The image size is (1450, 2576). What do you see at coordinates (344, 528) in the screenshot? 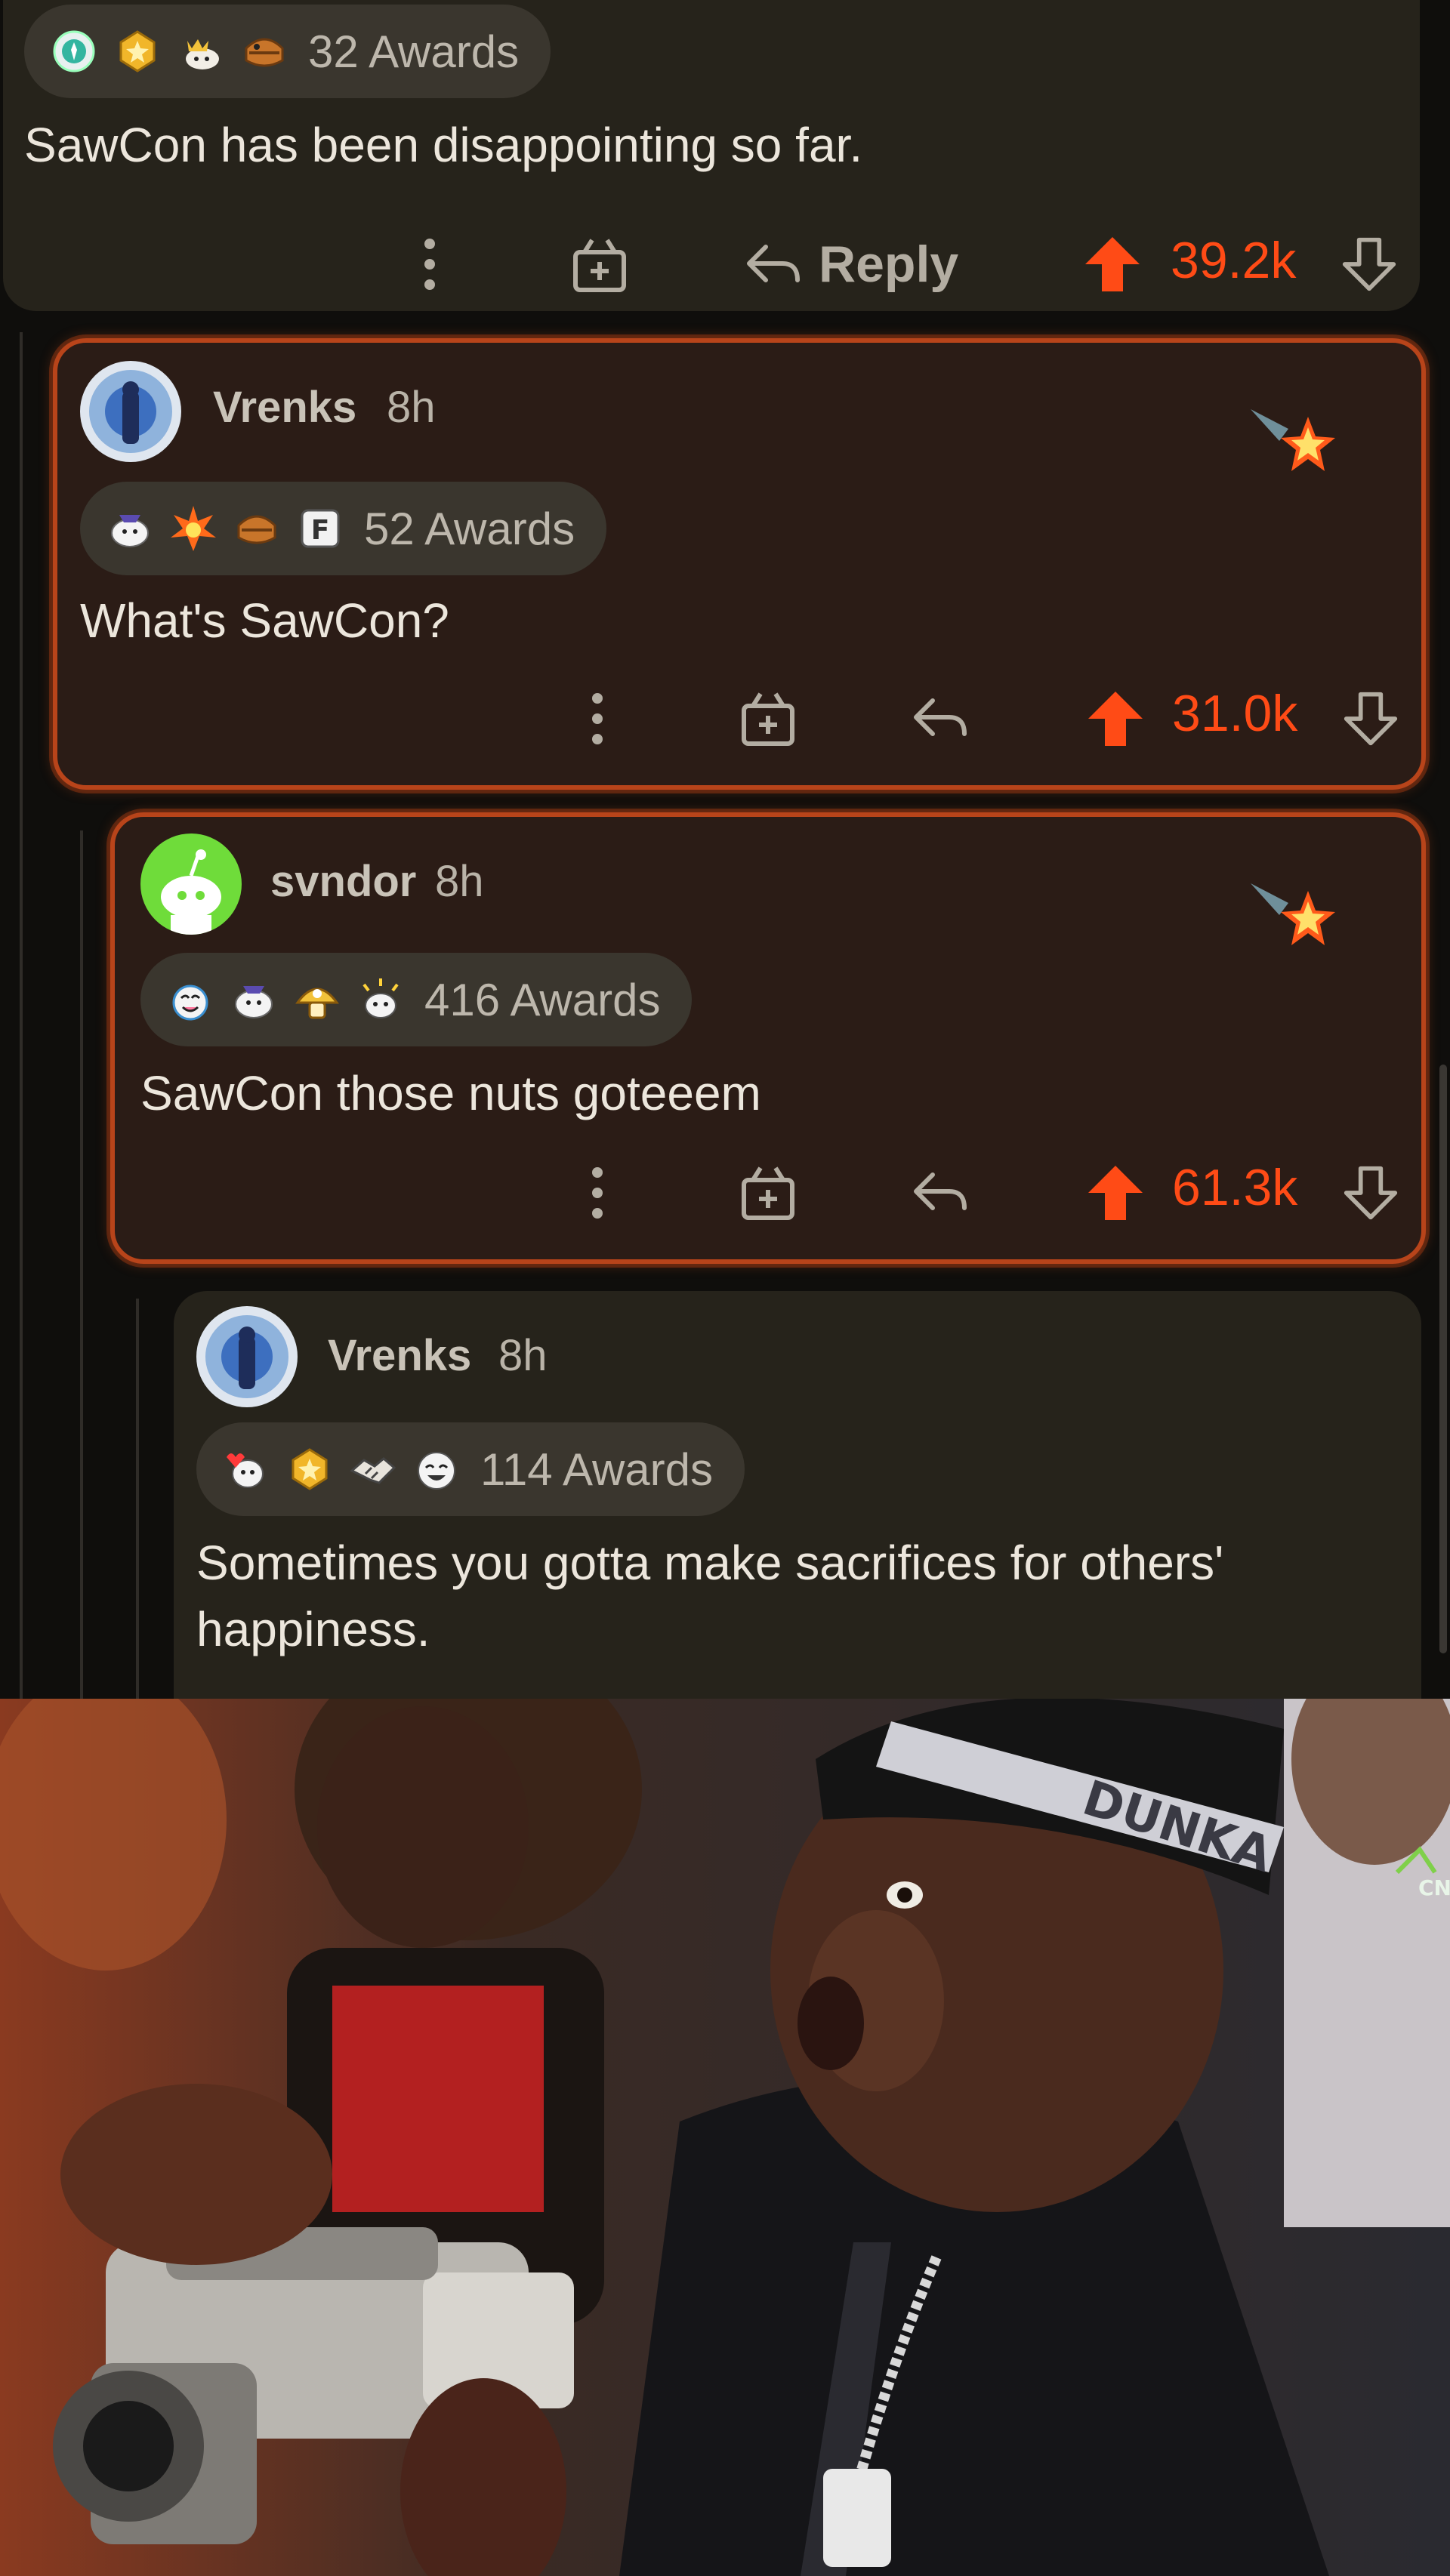
I see `awards-pill: F 52 Awards` at bounding box center [344, 528].